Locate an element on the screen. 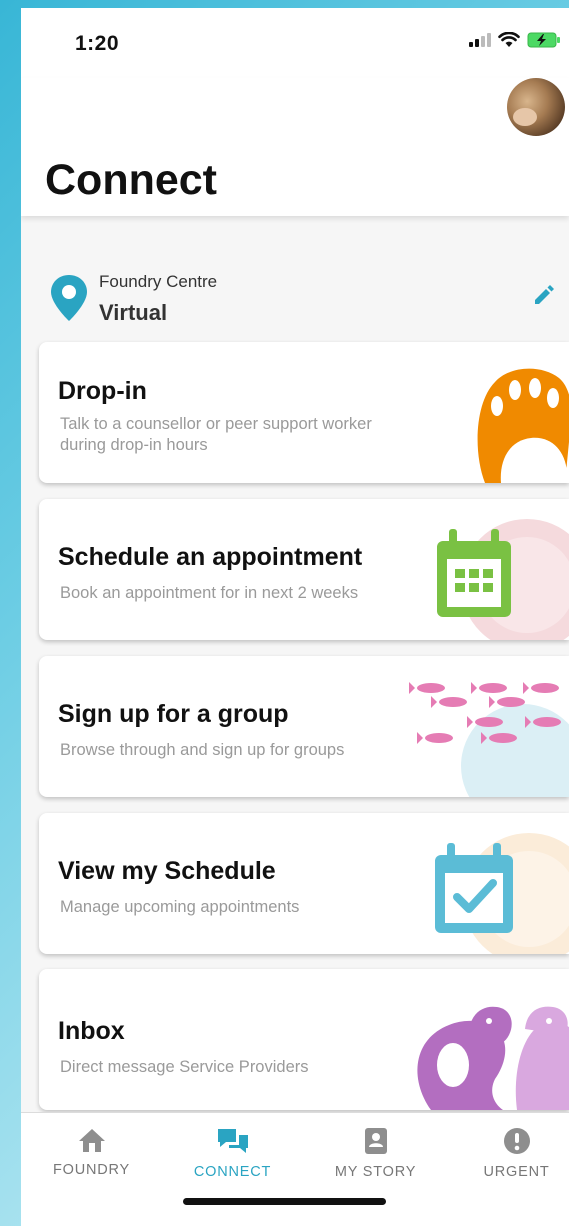 The width and height of the screenshot is (569, 1226). group-signup-title: Sign up for a group is located at coordinates (173, 714).